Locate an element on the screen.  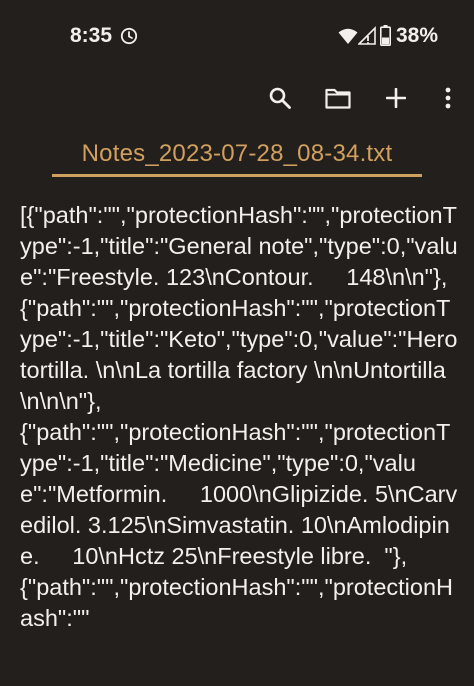
more-vert-icon is located at coordinates (448, 98).